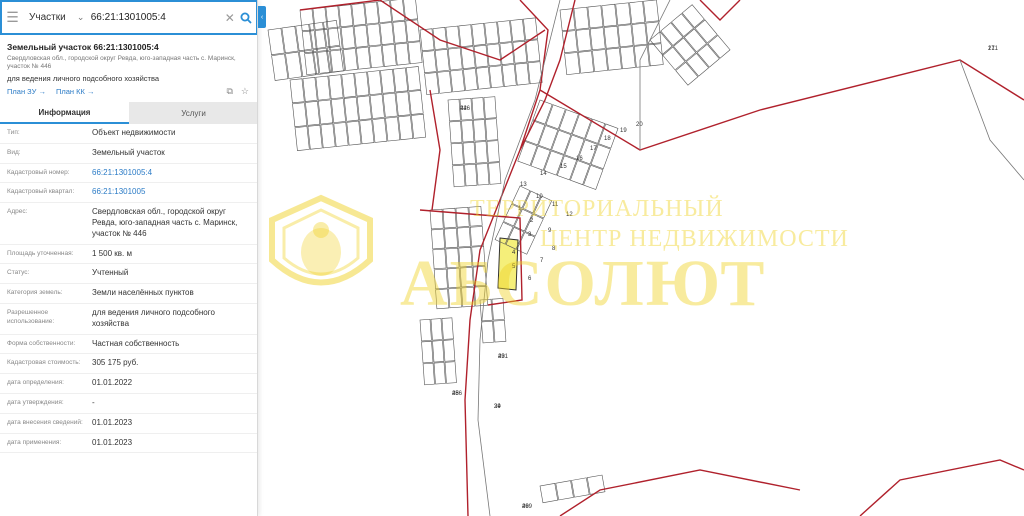 The width and height of the screenshot is (1024, 516). Describe the element at coordinates (49, 17) in the screenshot. I see `object-type-select: Участки` at that location.